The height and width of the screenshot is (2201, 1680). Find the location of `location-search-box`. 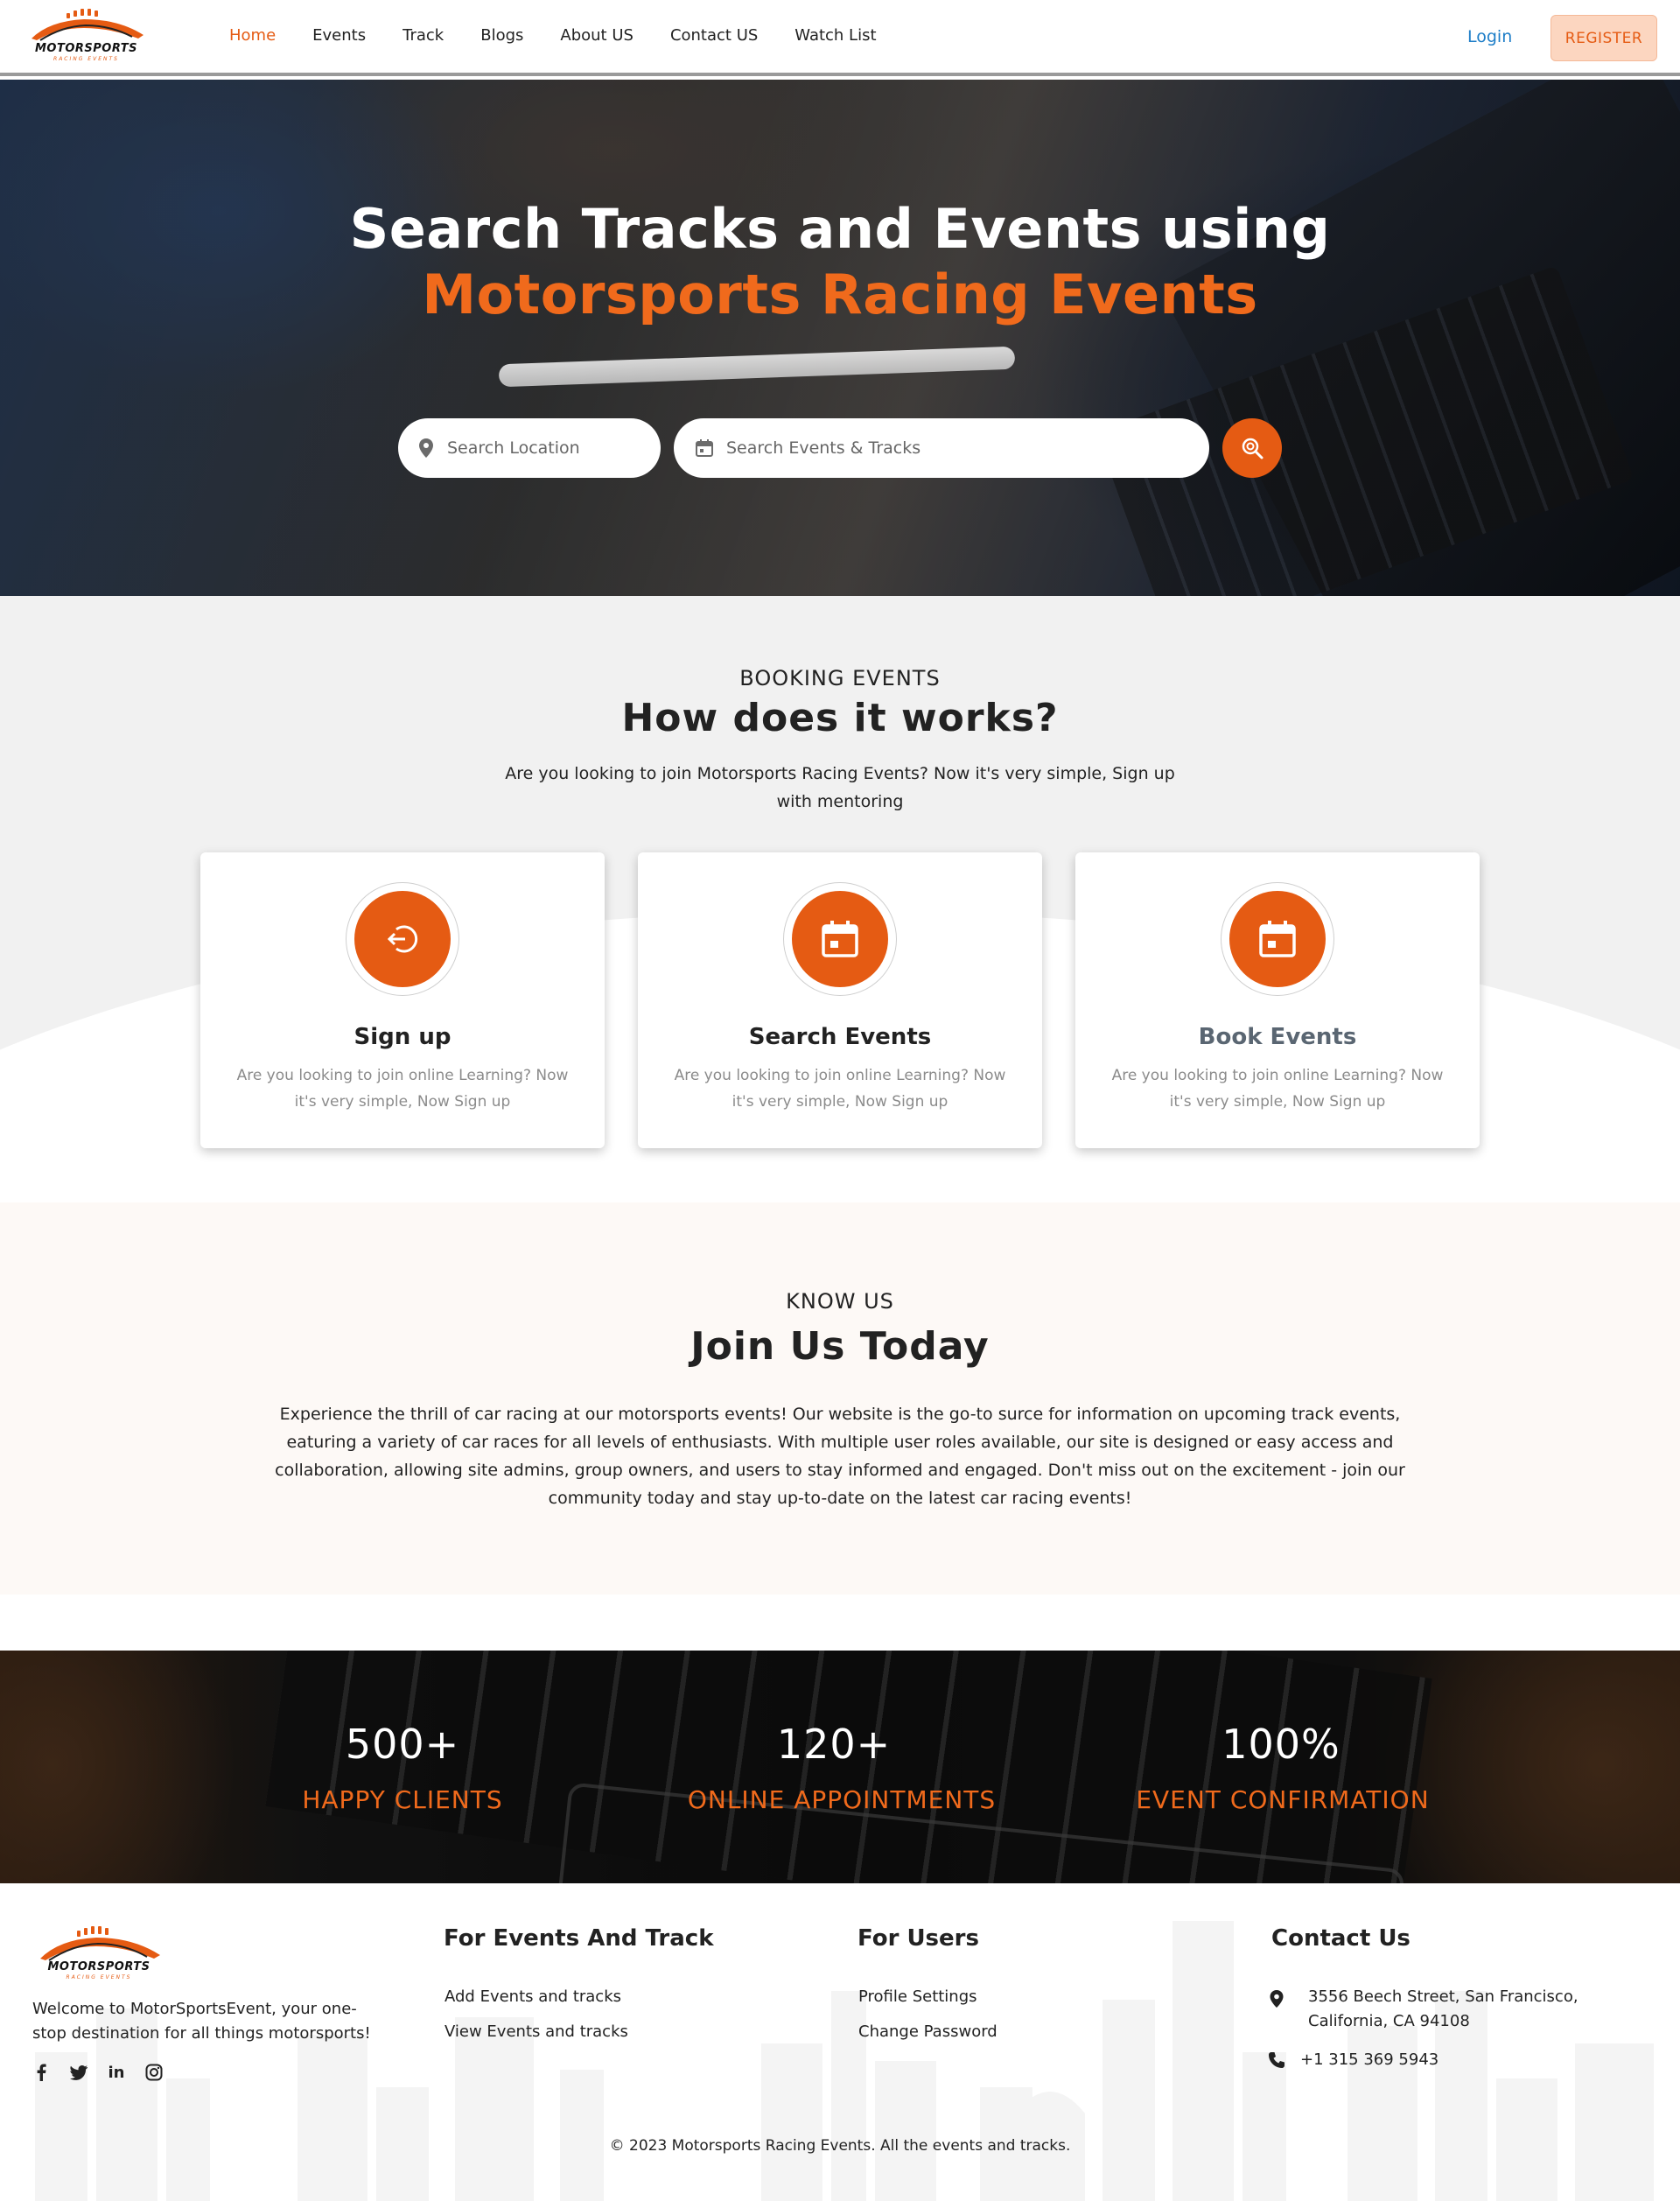

location-search-box is located at coordinates (529, 448).